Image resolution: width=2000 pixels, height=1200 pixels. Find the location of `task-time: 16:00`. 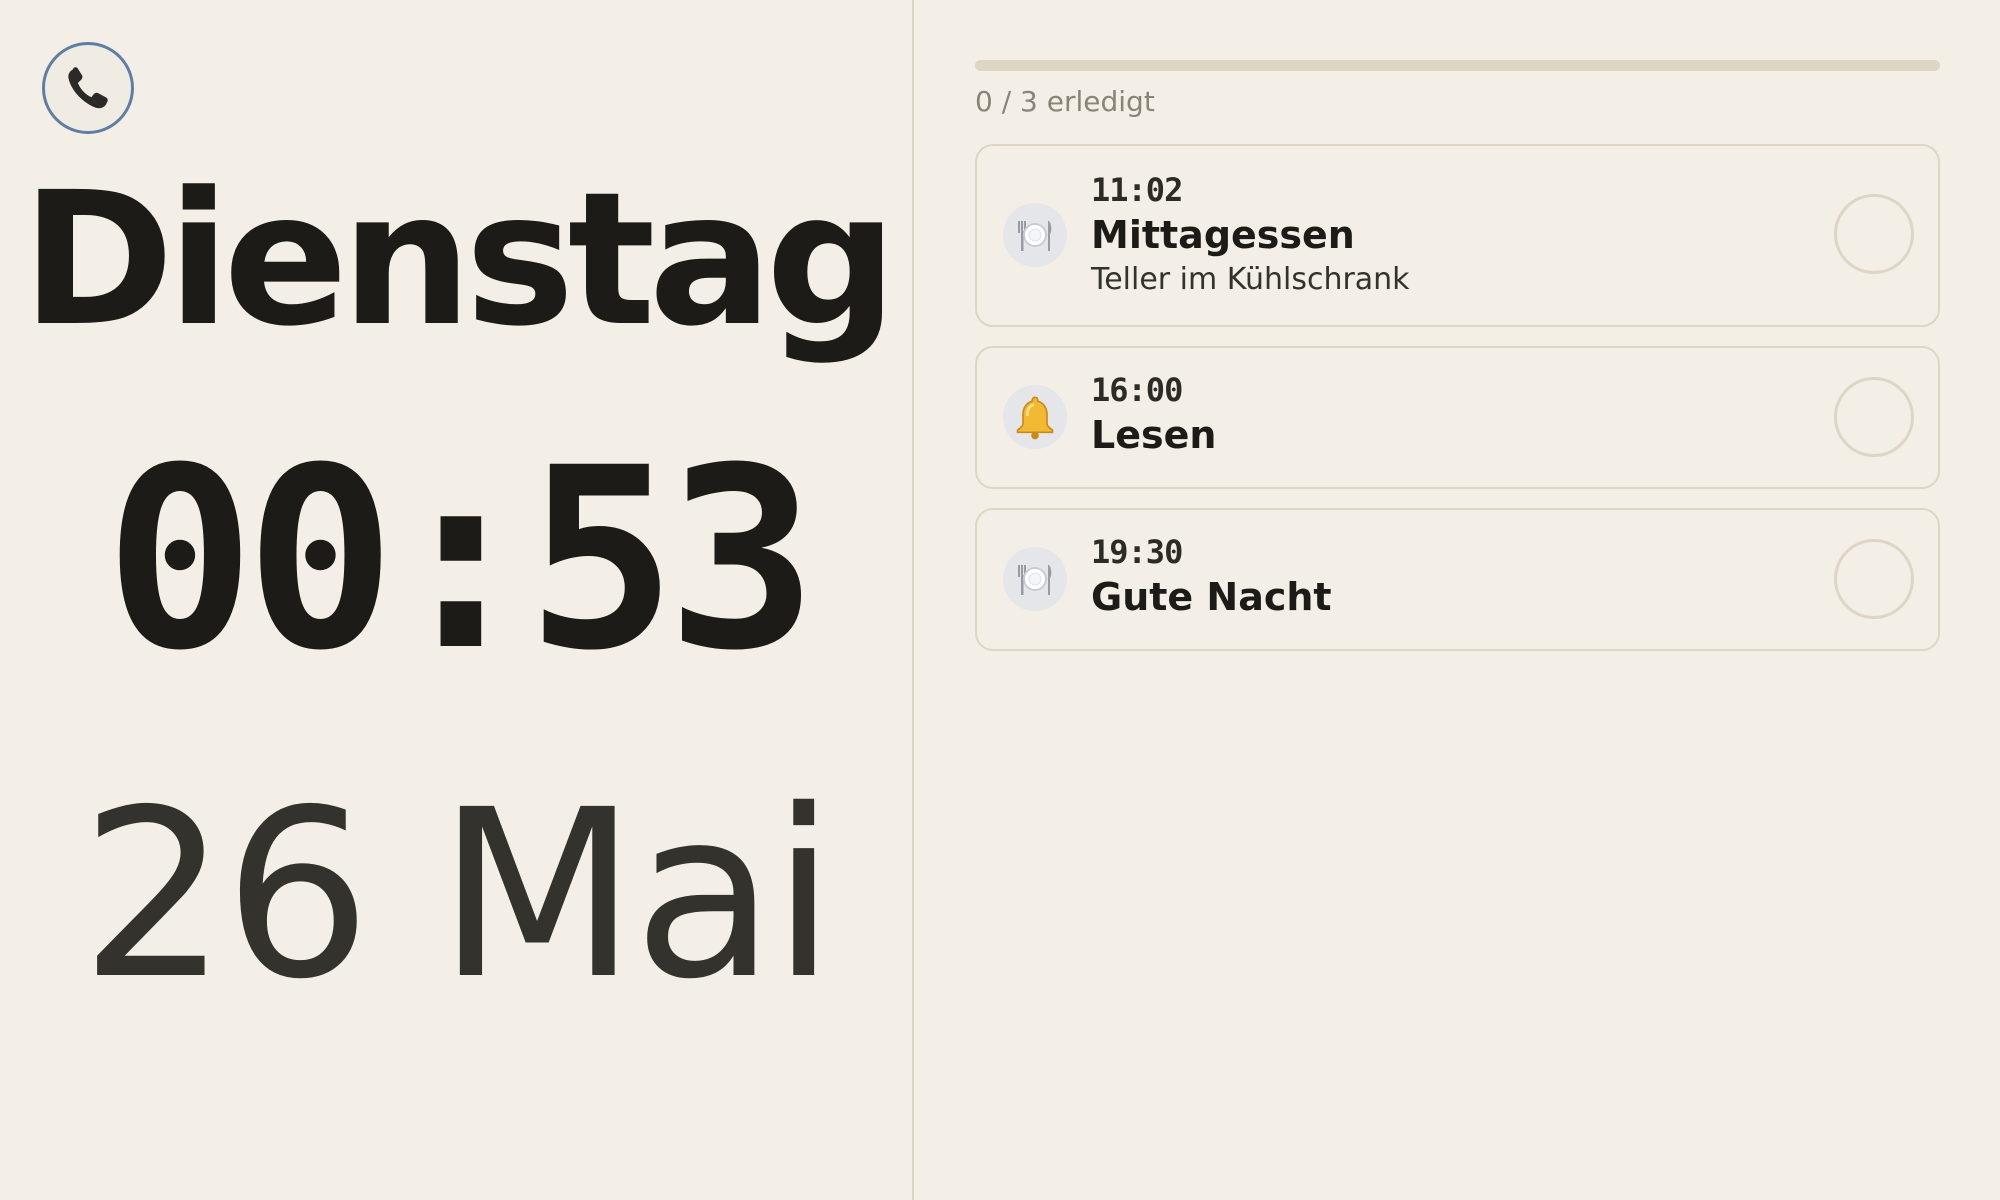

task-time: 16:00 is located at coordinates (1137, 390).